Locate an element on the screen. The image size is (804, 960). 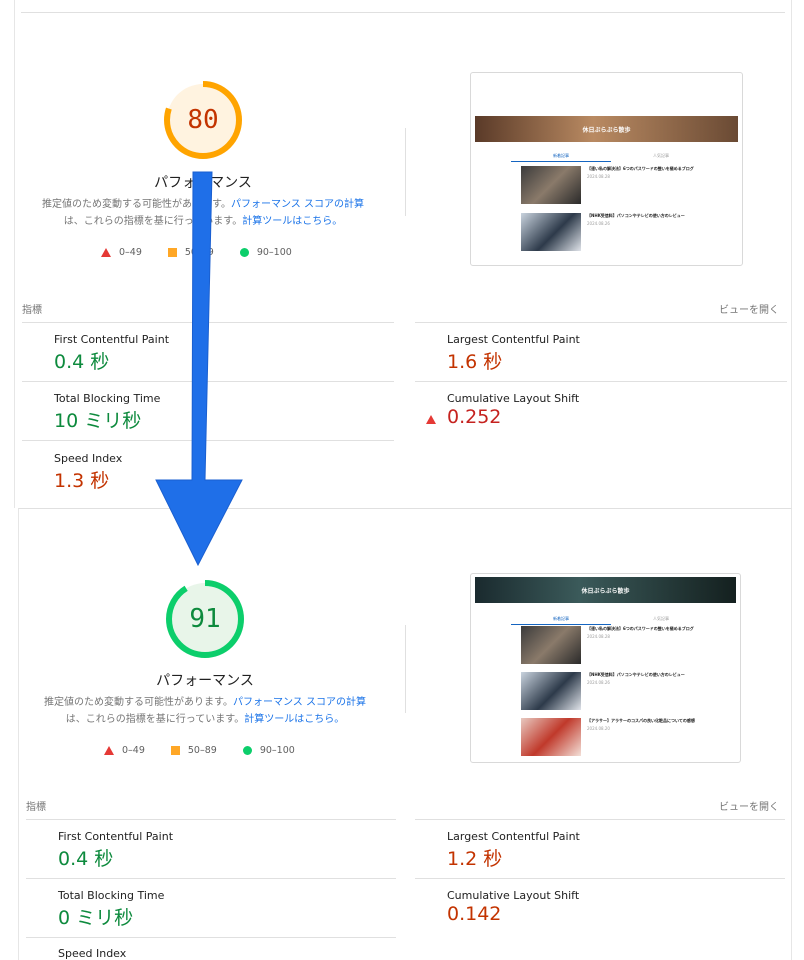
performance-gauge: 91 is located at coordinates (205, 619).